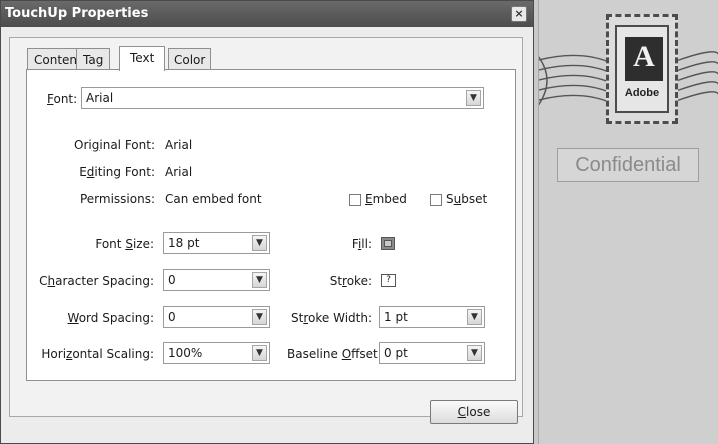 This screenshot has height=444, width=718. I want to click on baseline-offset-select: 0 pt ▼, so click(432, 353).